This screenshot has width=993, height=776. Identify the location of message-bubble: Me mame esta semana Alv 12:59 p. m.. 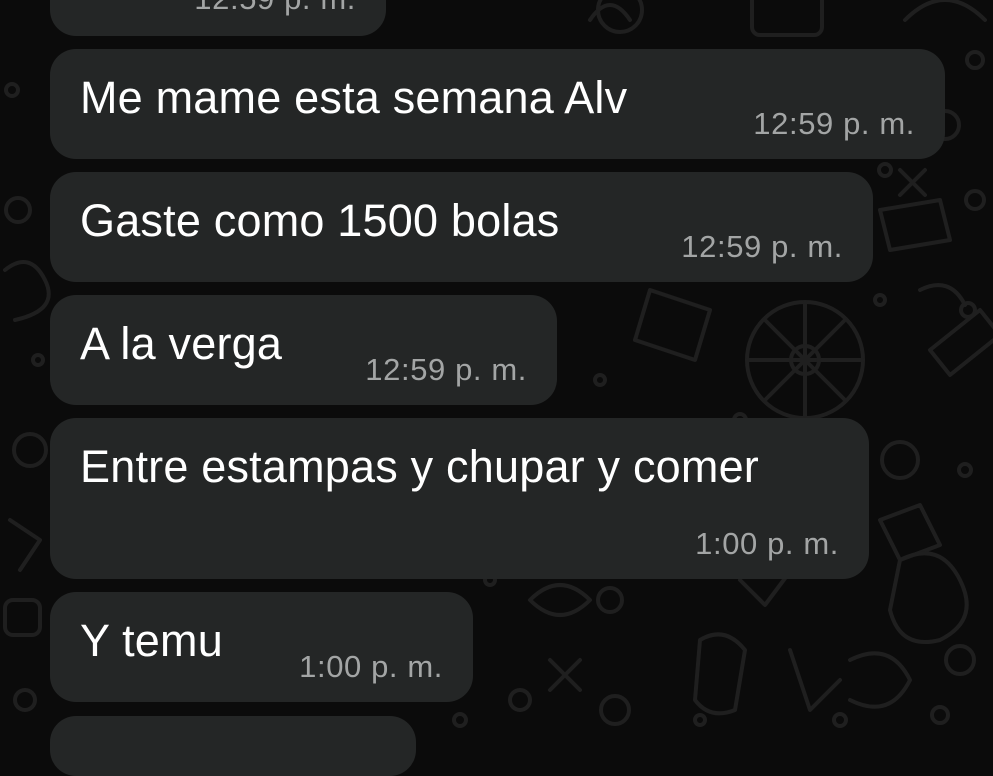
(497, 104).